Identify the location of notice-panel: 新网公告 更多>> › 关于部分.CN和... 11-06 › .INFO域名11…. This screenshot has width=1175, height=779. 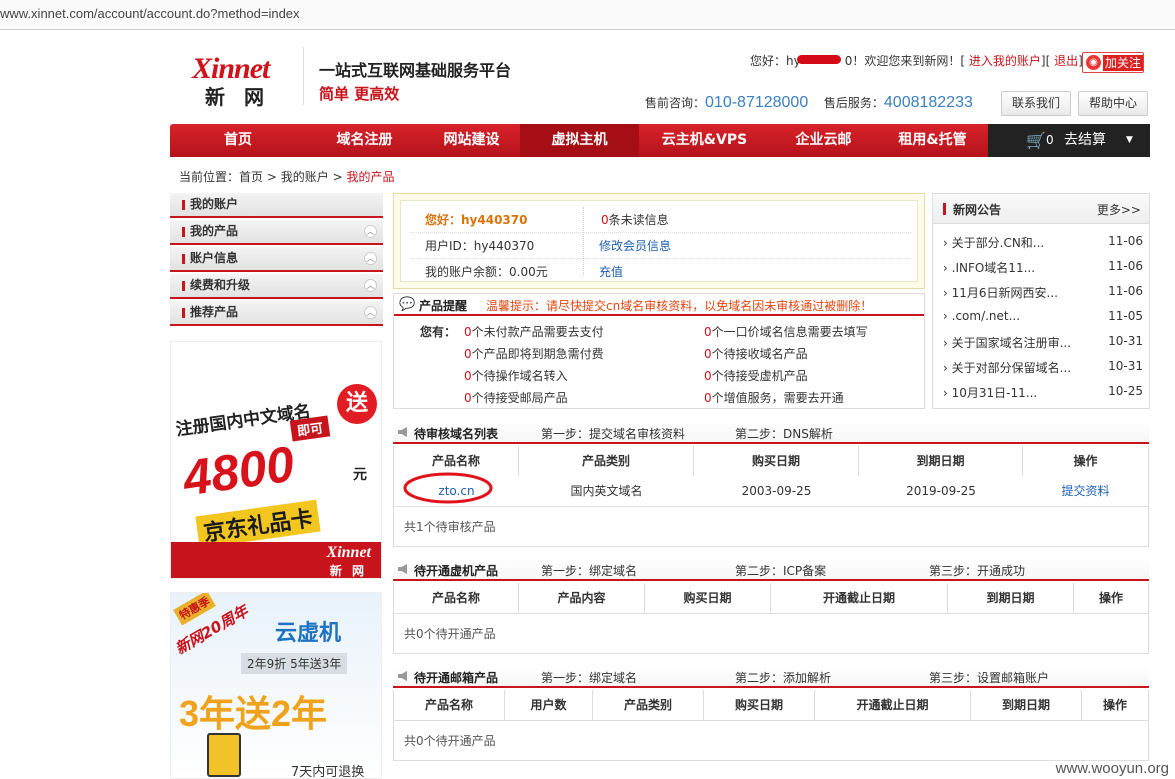
(1041, 301).